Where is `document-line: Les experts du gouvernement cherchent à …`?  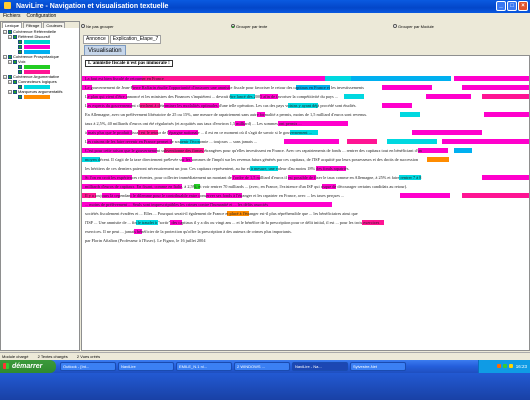
document-line: Les experts du gouvernement cherchent à … is located at coordinates (221, 105).